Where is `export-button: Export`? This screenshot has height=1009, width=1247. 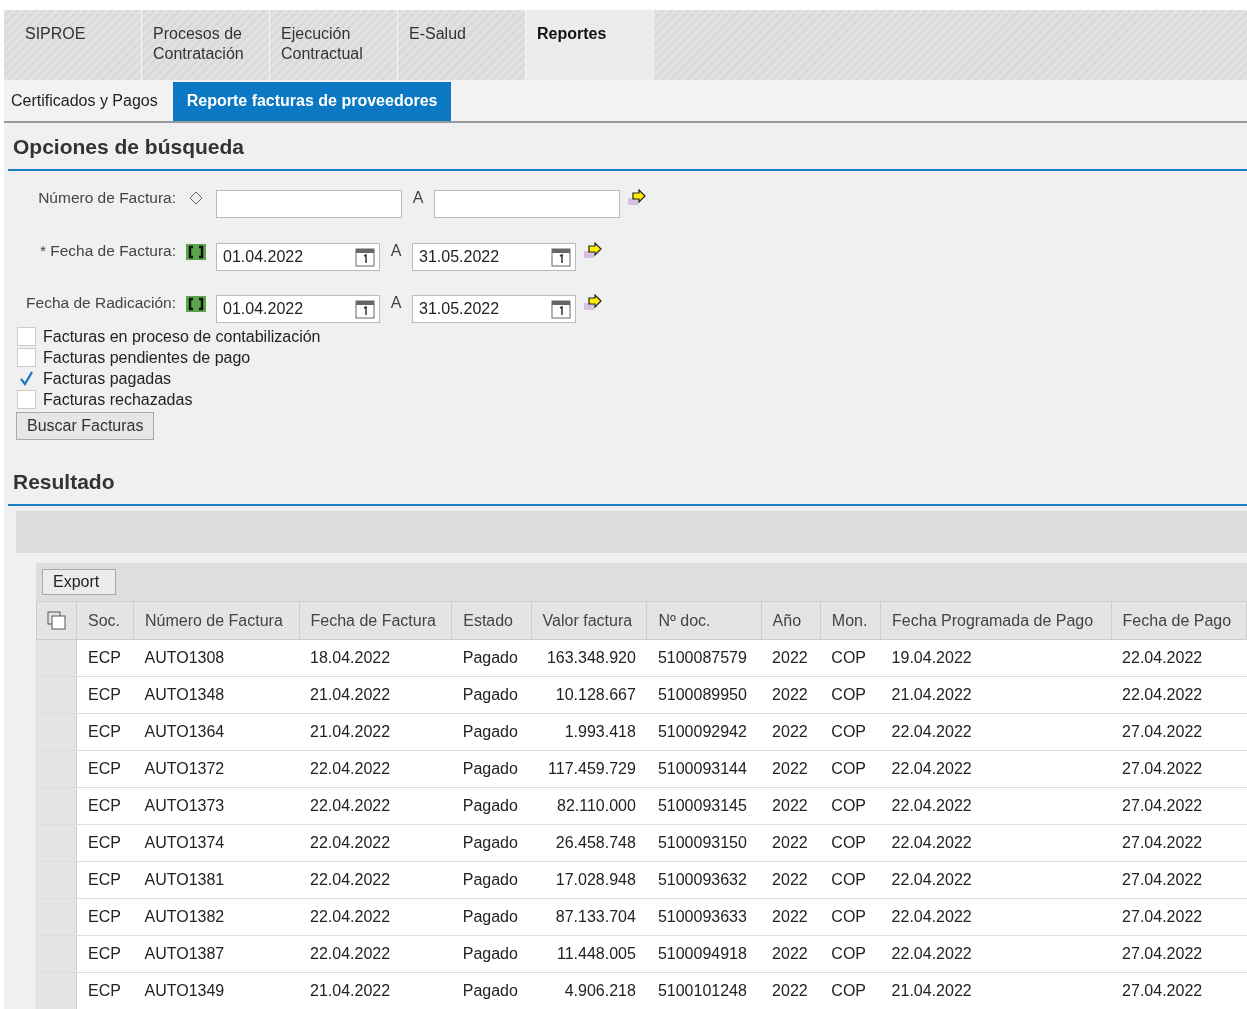
export-button: Export is located at coordinates (79, 582).